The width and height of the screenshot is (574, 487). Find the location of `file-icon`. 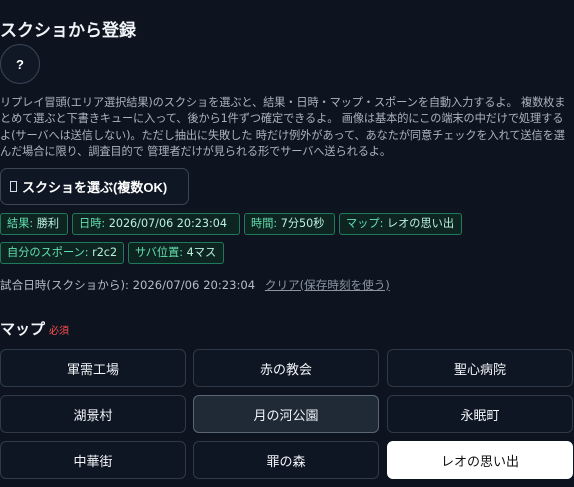

file-icon is located at coordinates (13, 186).